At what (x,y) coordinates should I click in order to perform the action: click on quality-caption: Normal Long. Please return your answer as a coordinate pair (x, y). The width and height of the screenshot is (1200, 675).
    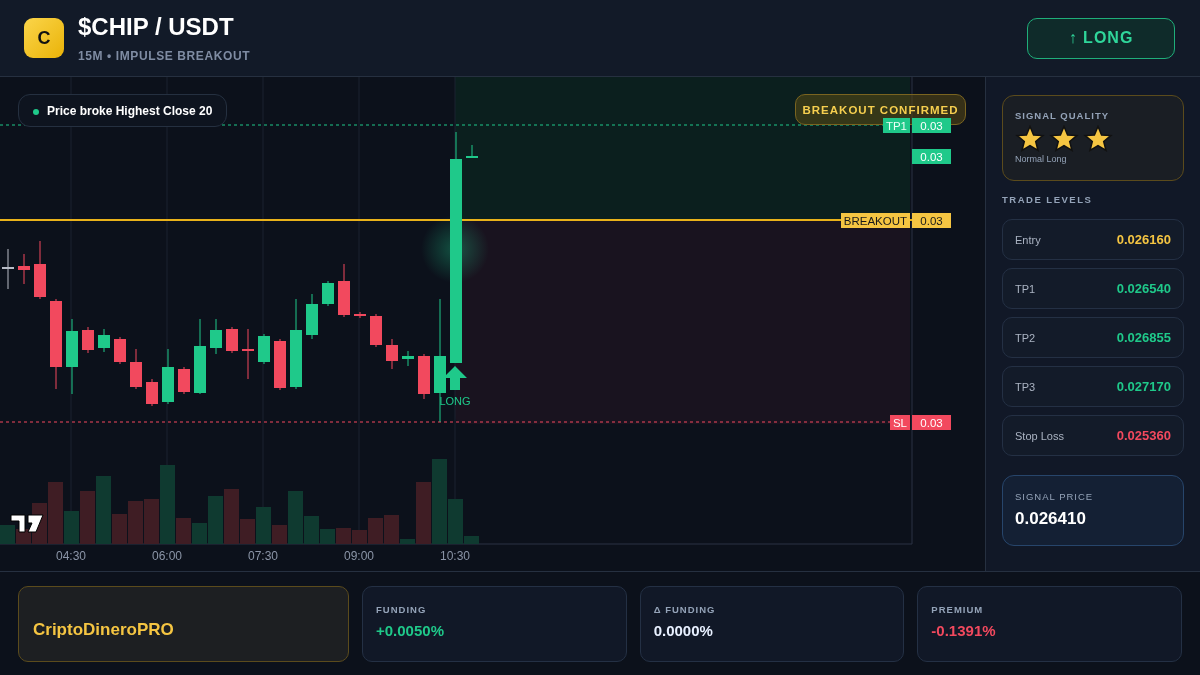
    Looking at the image, I should click on (1041, 159).